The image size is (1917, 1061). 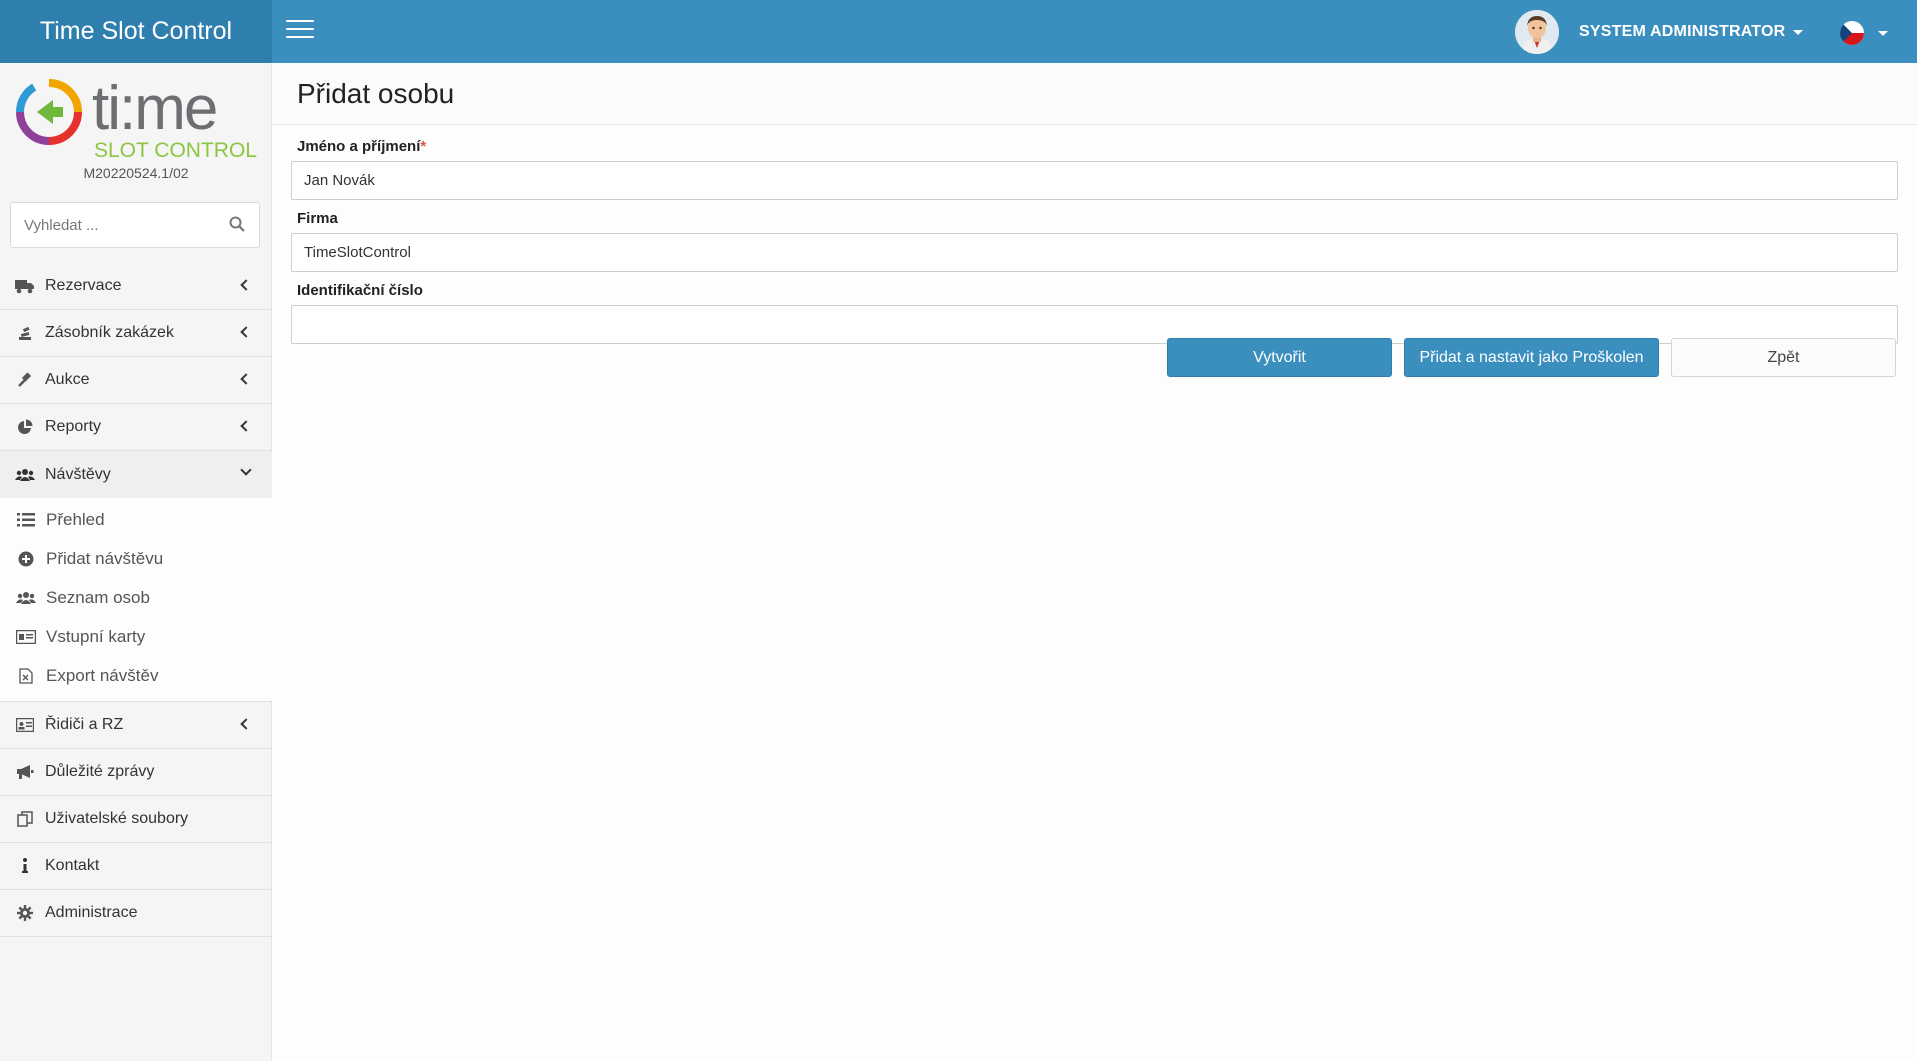 I want to click on stack-icon, so click(x=25, y=333).